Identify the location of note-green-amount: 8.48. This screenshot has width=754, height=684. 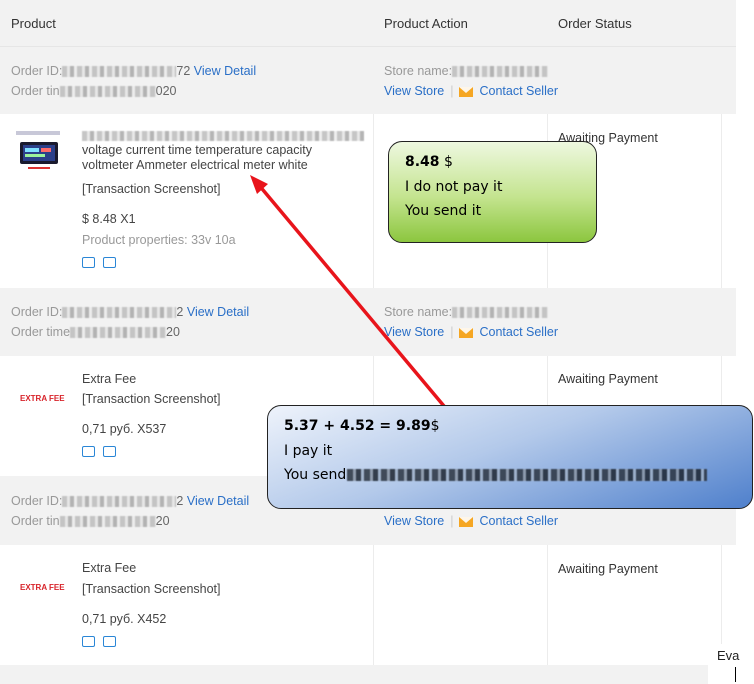
(422, 162).